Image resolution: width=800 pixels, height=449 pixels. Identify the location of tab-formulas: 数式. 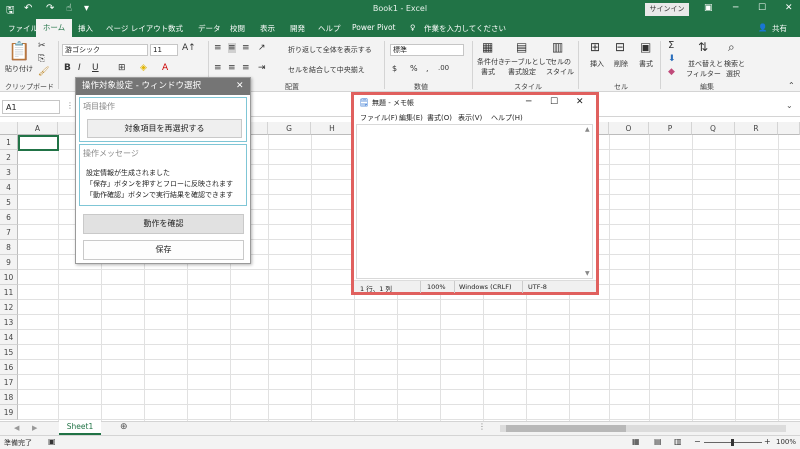
(175, 28).